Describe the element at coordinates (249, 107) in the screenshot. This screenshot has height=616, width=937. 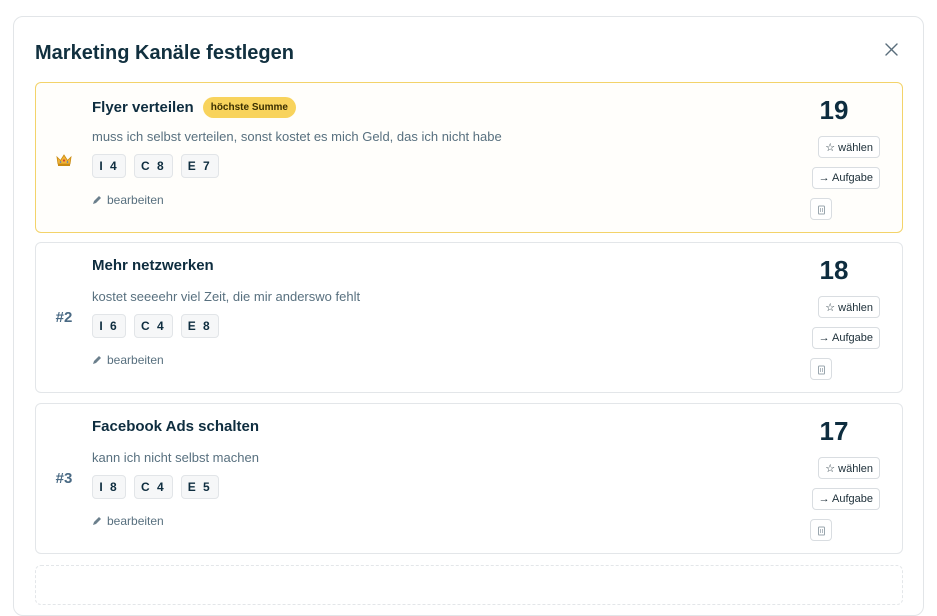
I see `highest-sum-badge: höchste Summe` at that location.